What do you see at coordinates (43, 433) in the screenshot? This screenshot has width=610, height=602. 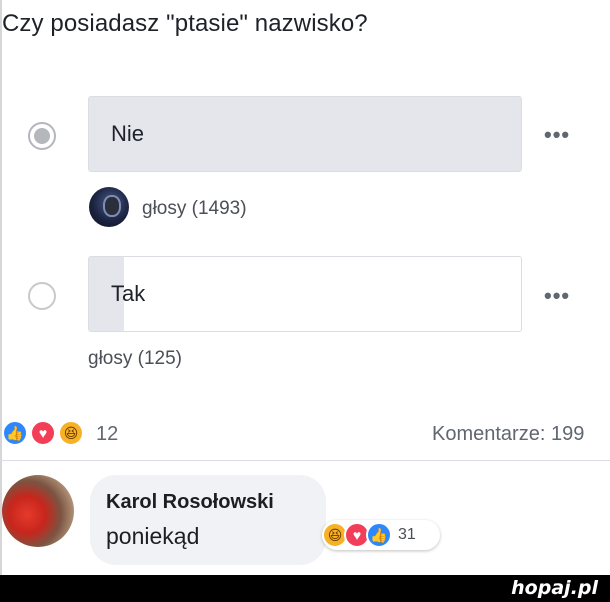 I see `love-icon: ♥` at bounding box center [43, 433].